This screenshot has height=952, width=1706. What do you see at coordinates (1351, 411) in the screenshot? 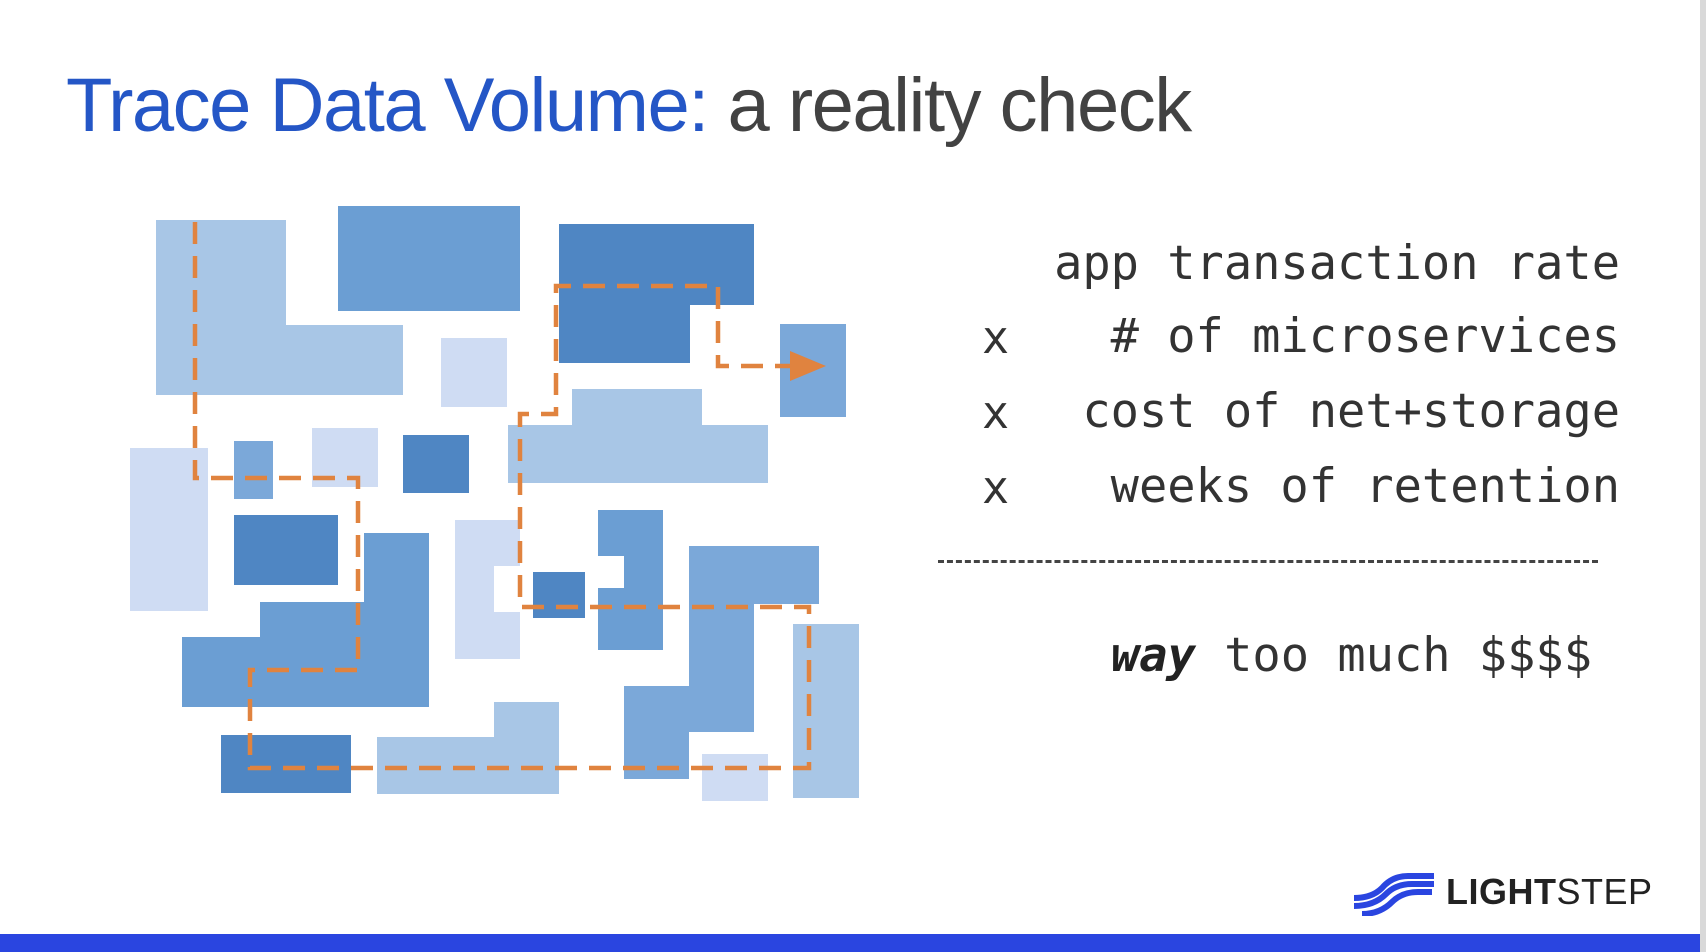
I see `formula-line-cost: cost of net+storage` at bounding box center [1351, 411].